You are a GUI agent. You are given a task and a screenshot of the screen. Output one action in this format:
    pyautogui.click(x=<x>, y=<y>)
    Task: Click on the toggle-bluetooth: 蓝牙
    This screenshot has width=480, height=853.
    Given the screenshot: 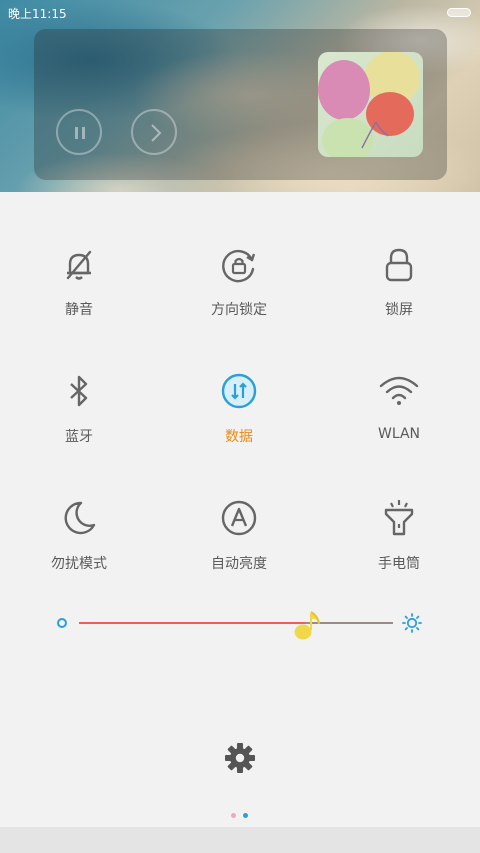 What is the action you would take?
    pyautogui.click(x=79, y=422)
    